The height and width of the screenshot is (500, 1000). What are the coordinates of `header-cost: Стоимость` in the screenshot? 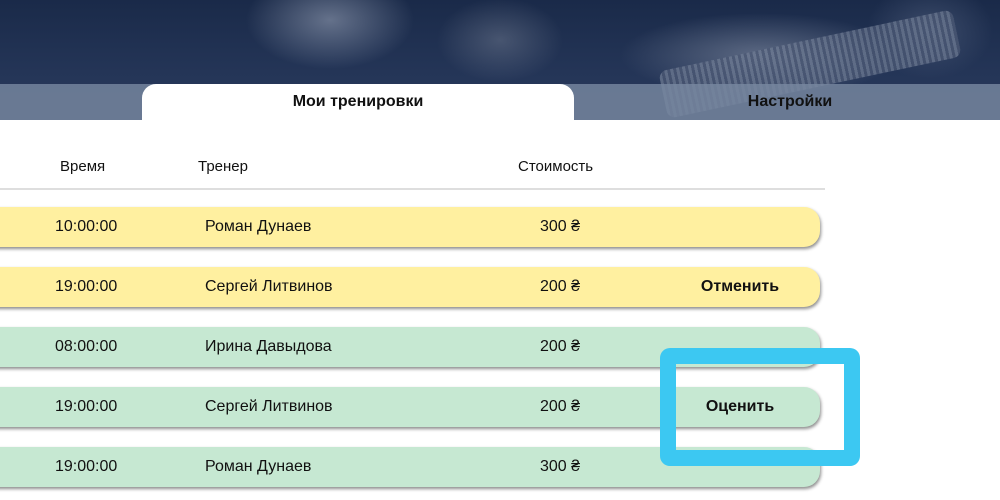 It's located at (556, 166).